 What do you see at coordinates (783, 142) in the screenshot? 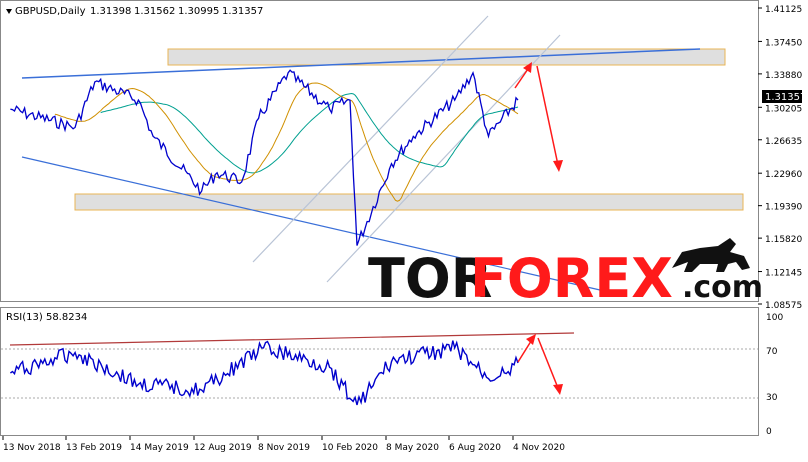
I see `price-tick-label: 1.26635` at bounding box center [783, 142].